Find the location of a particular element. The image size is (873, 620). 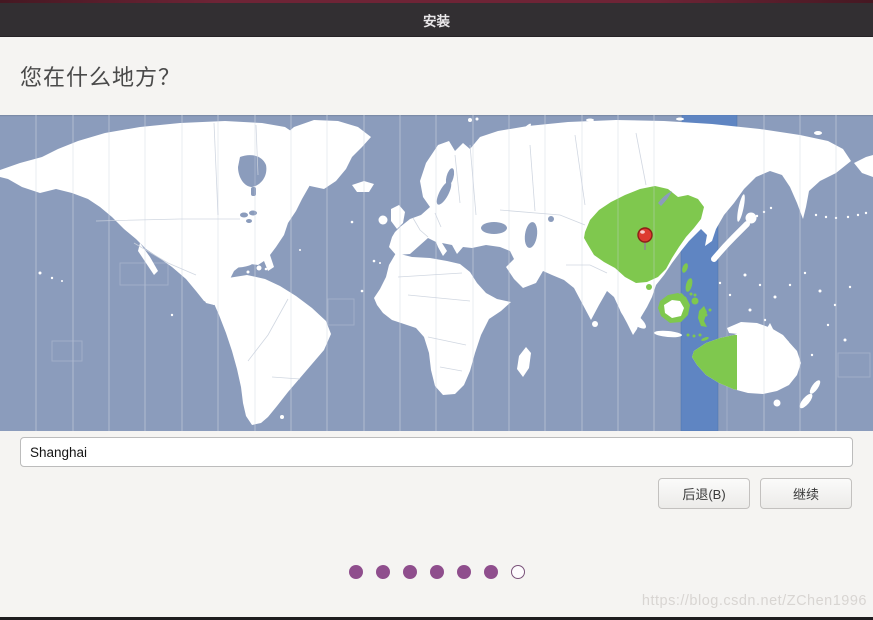

window-title: 安装 is located at coordinates (436, 21).